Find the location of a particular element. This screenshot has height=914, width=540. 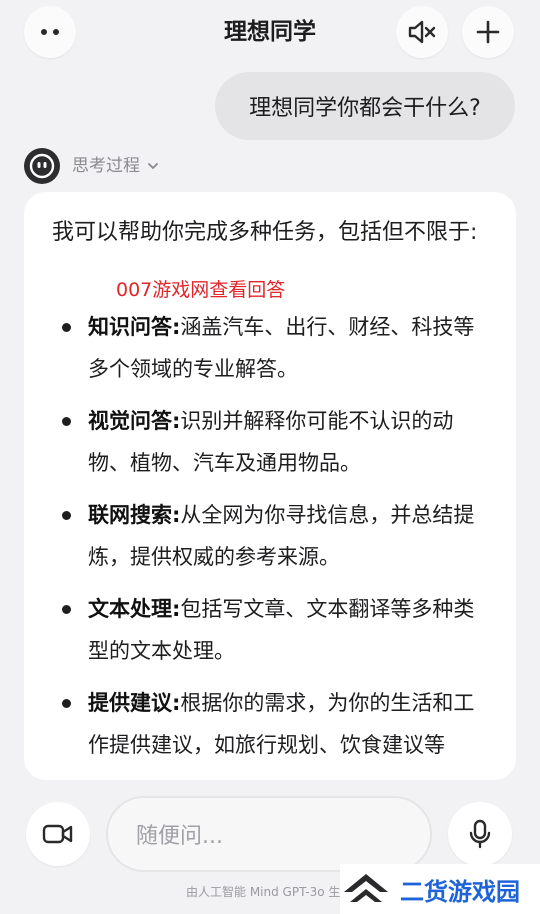

item-title: 联网搜索 is located at coordinates (130, 515).